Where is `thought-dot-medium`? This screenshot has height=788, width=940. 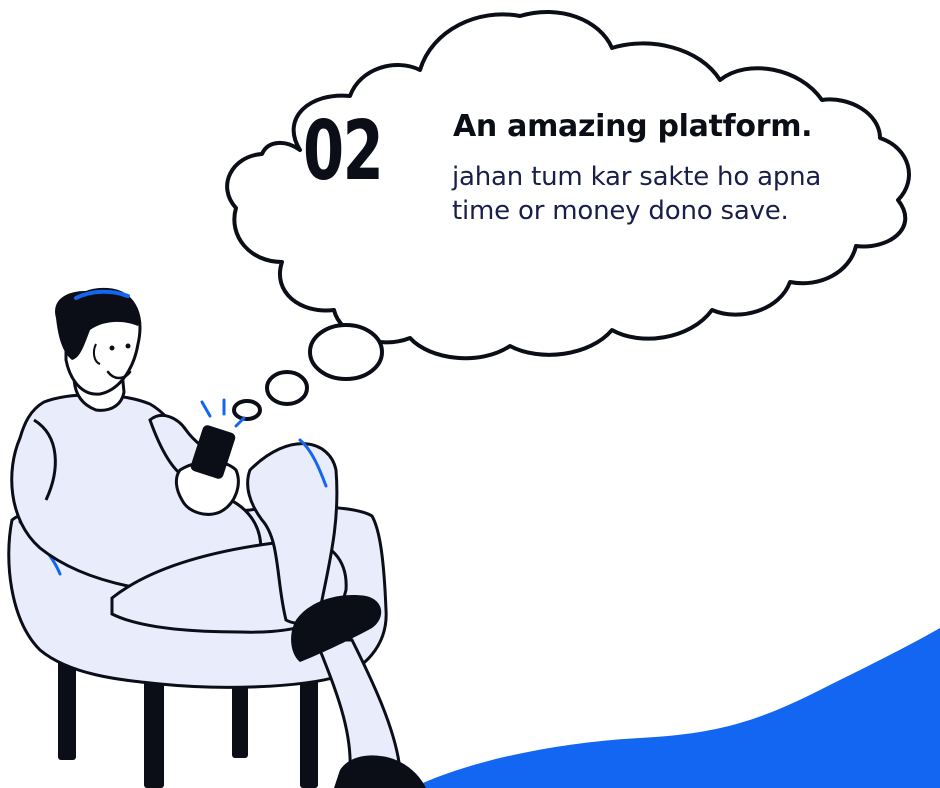
thought-dot-medium is located at coordinates (287, 388).